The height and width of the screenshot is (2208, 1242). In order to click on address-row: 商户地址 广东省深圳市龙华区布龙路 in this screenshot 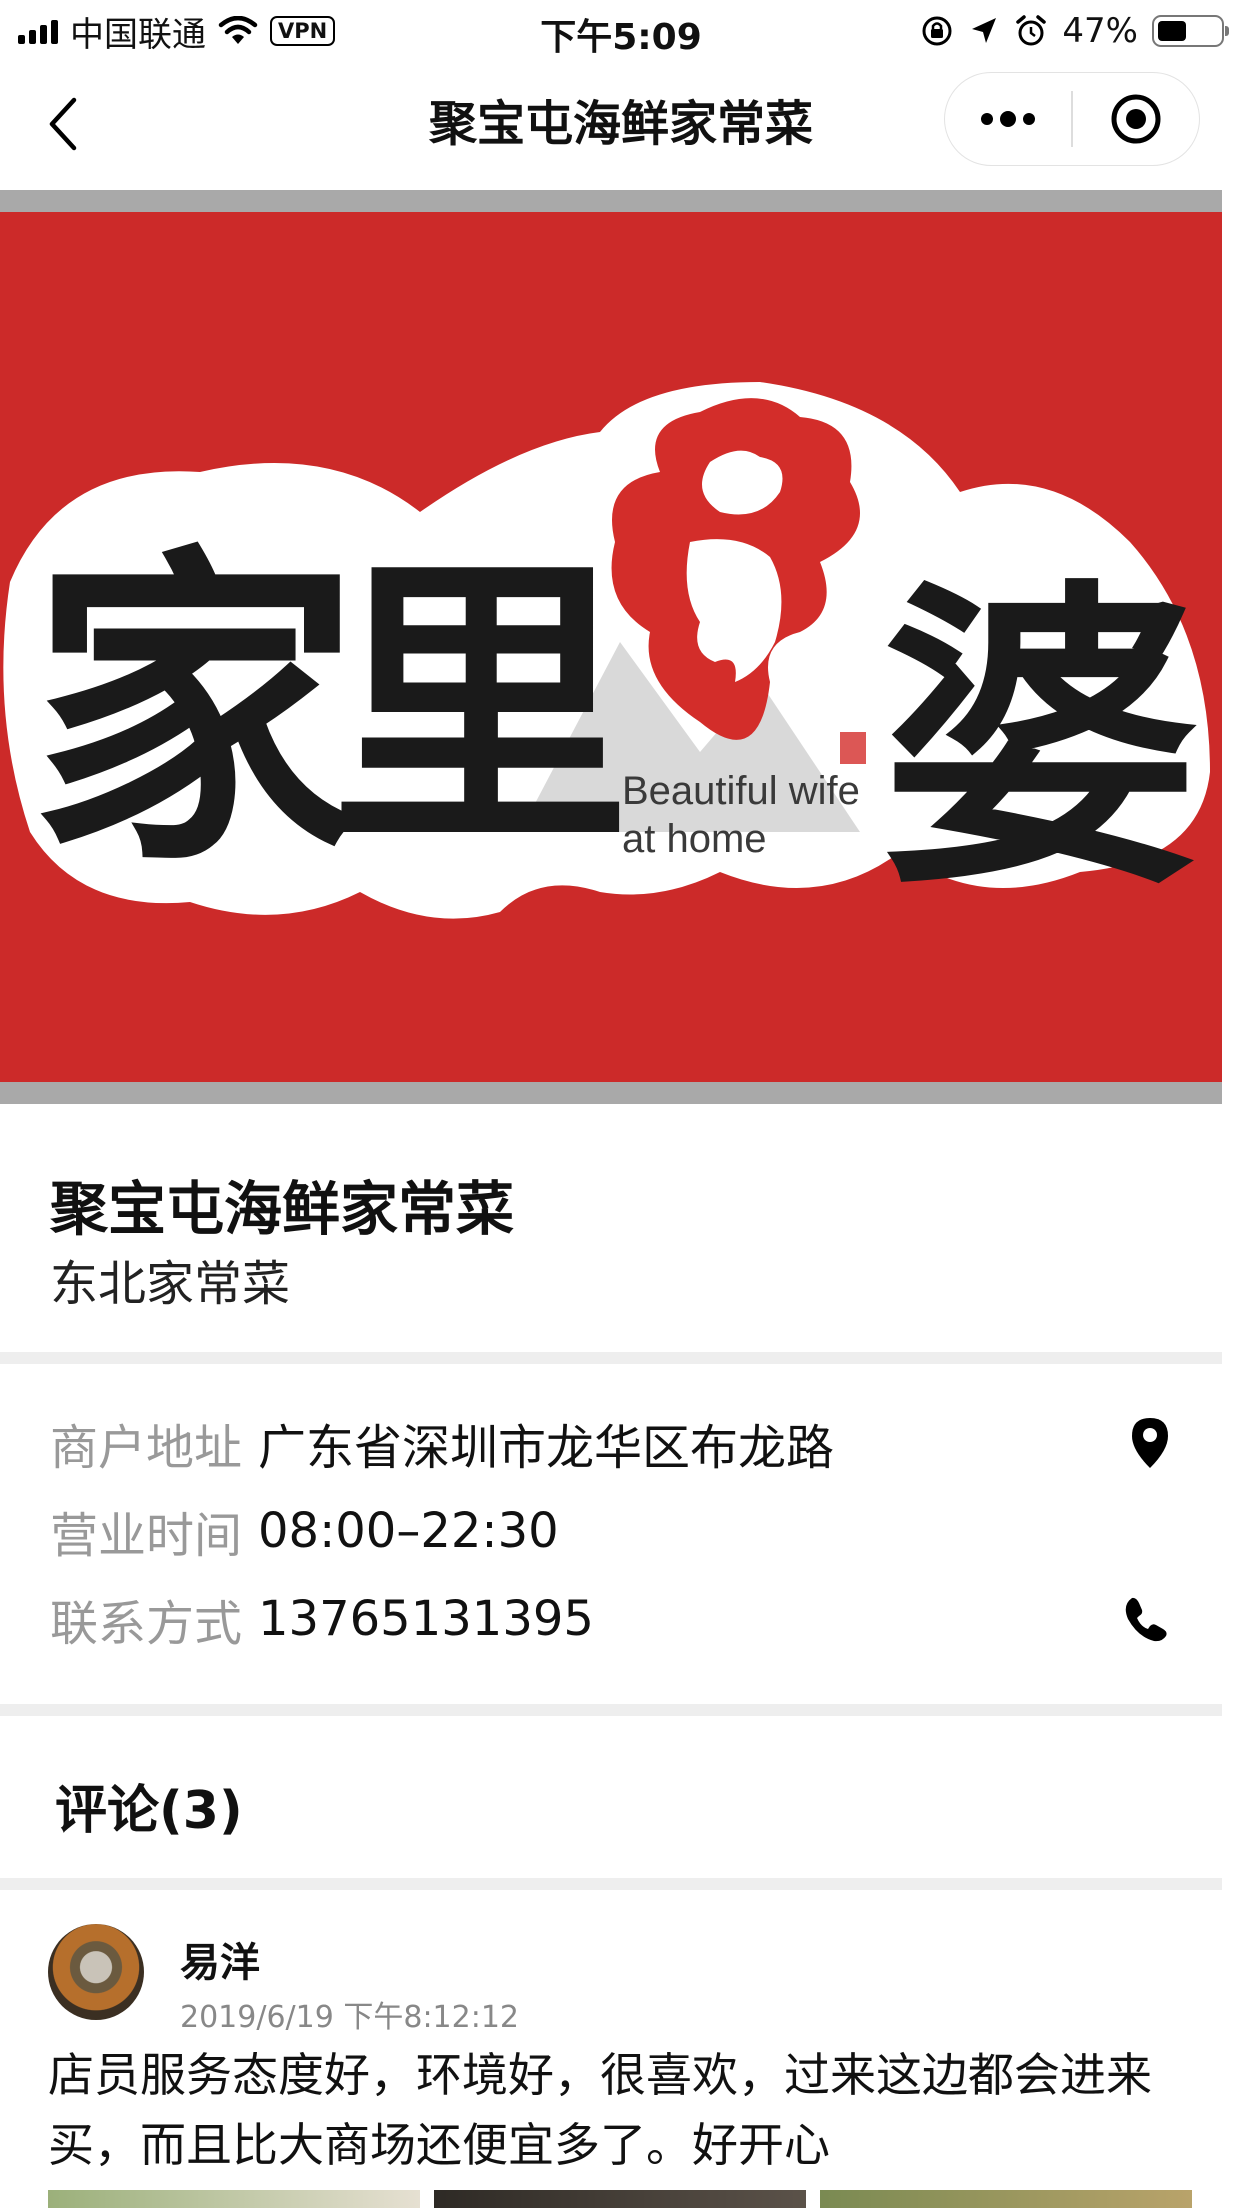, I will do `click(620, 1443)`.